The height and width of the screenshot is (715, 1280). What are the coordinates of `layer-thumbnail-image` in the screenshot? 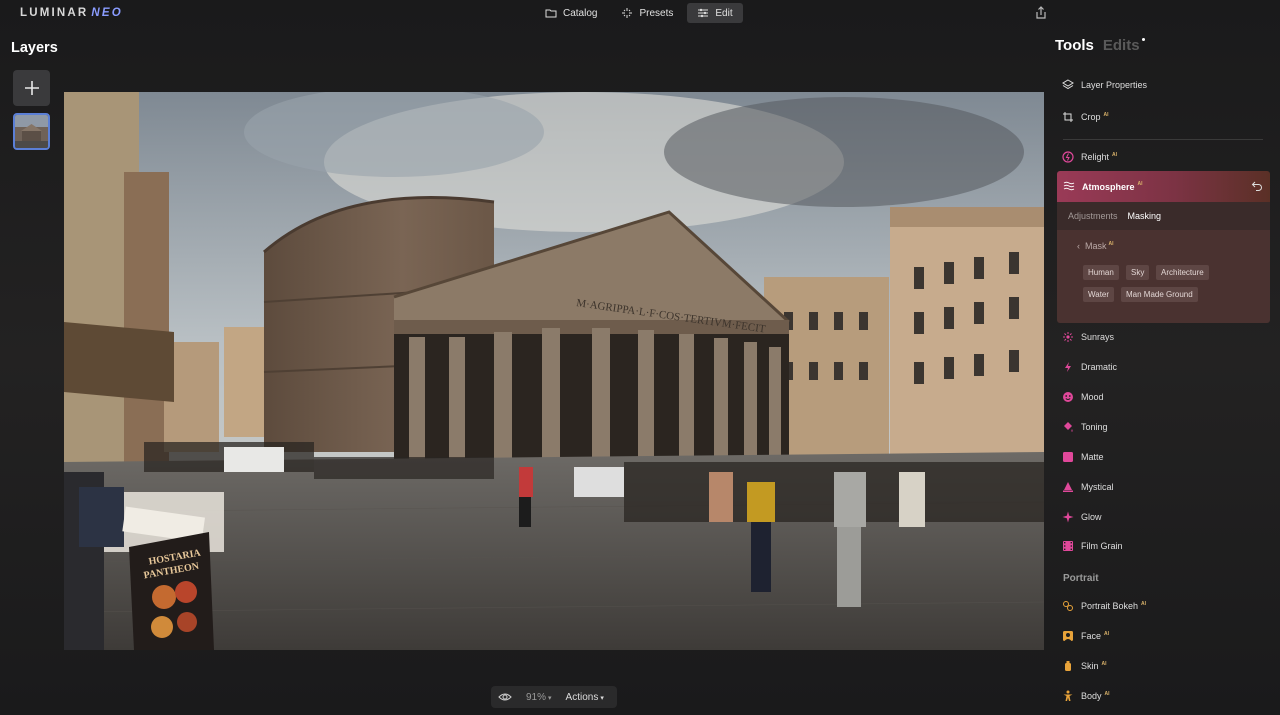 It's located at (31, 131).